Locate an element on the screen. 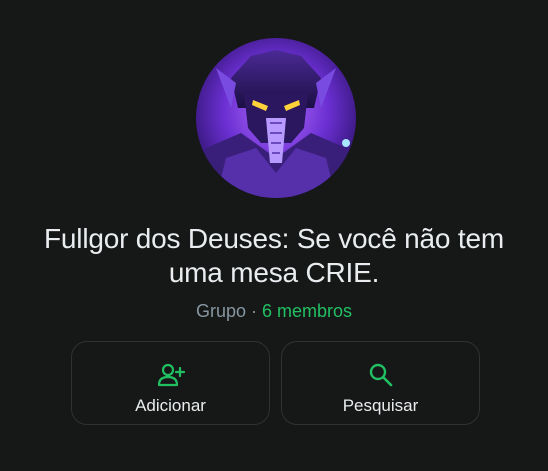 This screenshot has width=548, height=471. search-icon is located at coordinates (381, 375).